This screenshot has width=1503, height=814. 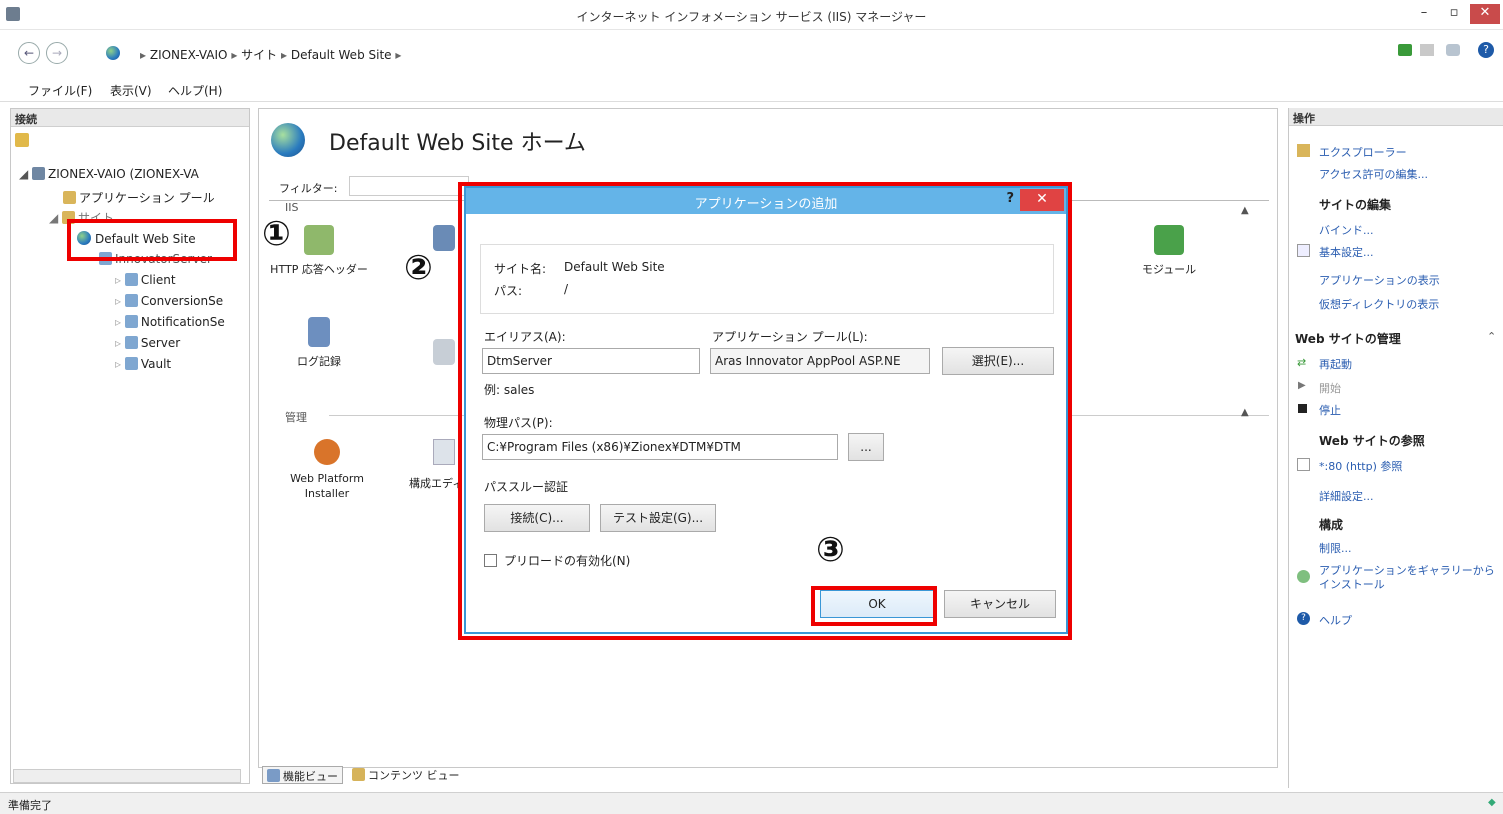 I want to click on stop-square-icon, so click(x=1302, y=408).